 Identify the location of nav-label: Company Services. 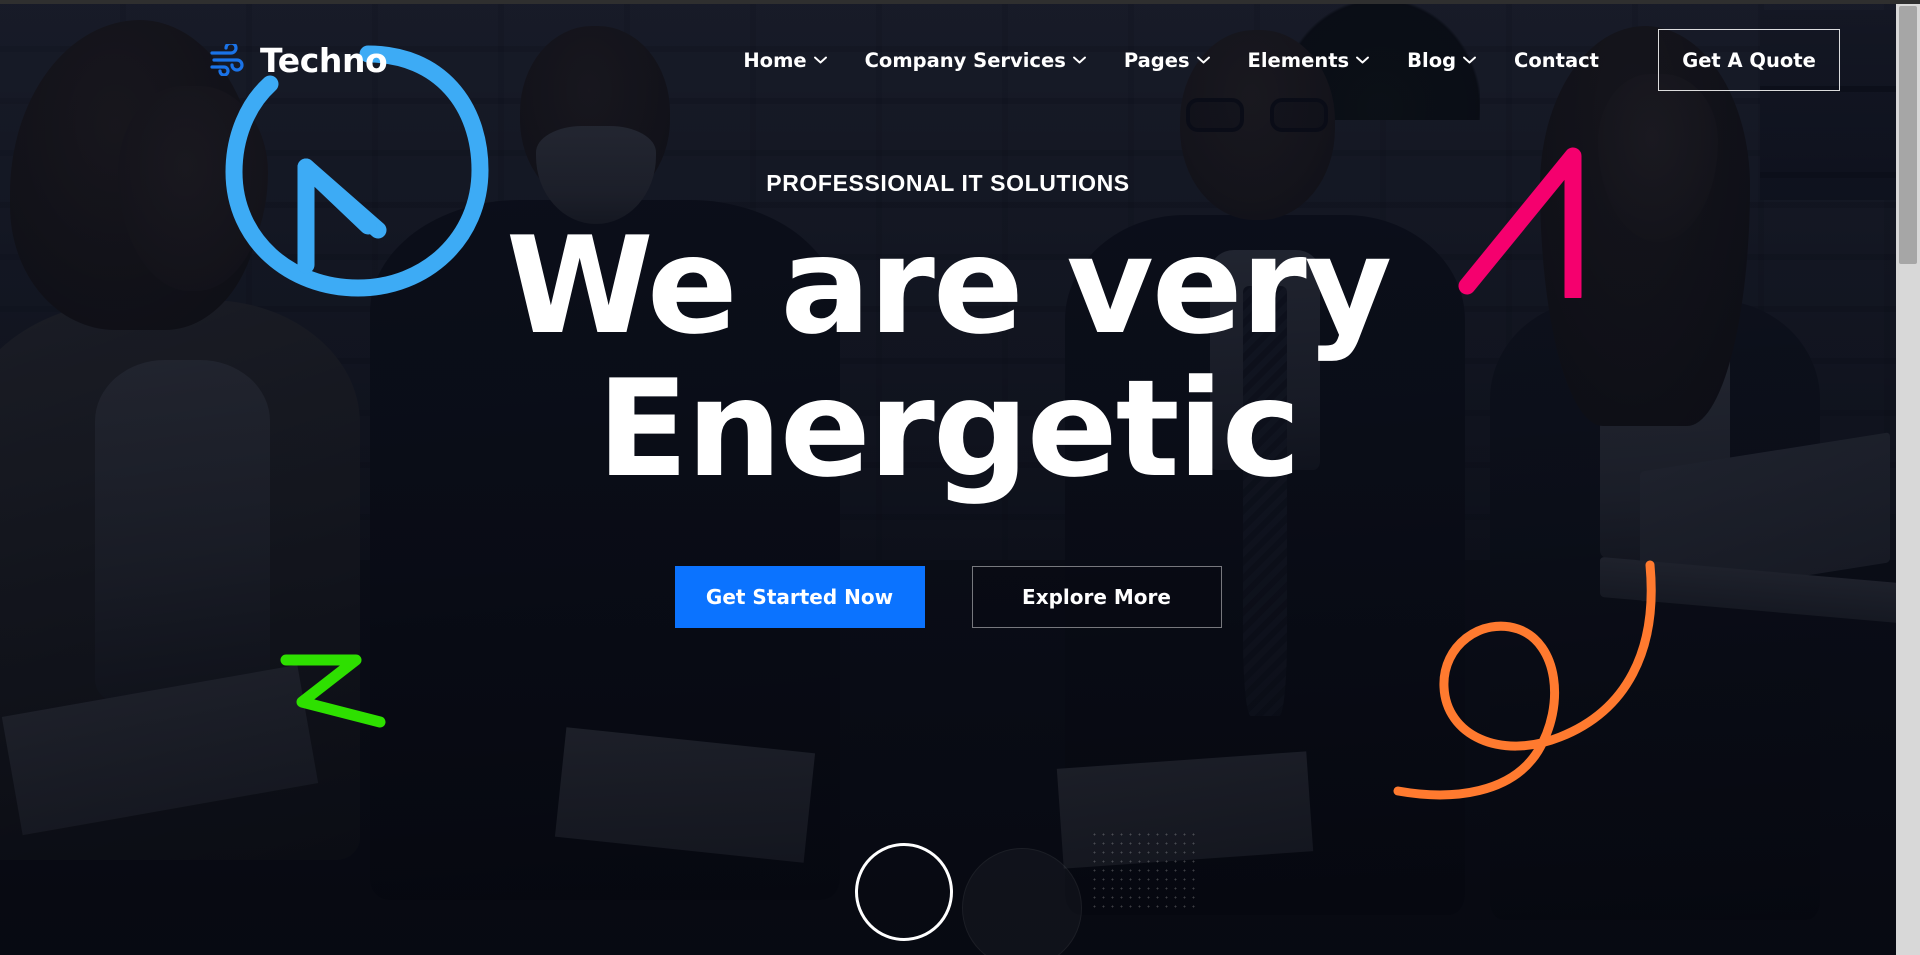
(965, 60).